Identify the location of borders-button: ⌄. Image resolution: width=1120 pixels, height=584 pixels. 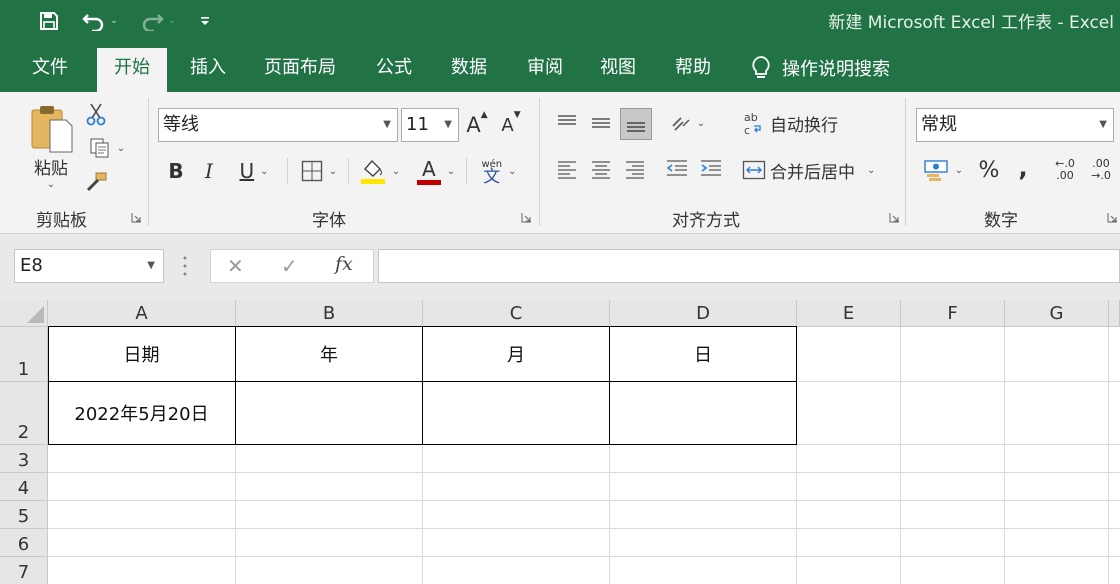
(319, 171).